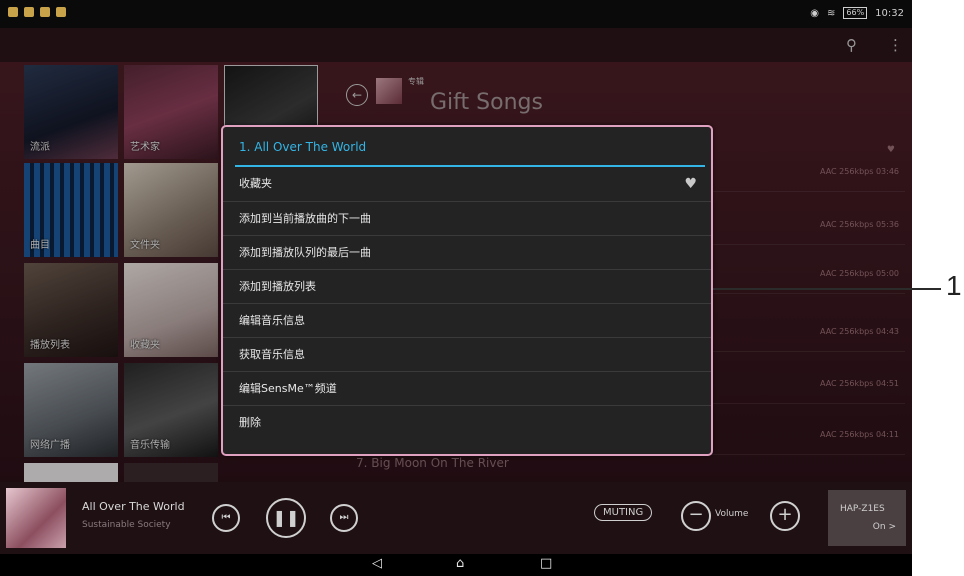 Image resolution: width=964 pixels, height=576 pixels. Describe the element at coordinates (305, 252) in the screenshot. I see `menu-item-label: 添加到播放队列的最后一曲` at that location.